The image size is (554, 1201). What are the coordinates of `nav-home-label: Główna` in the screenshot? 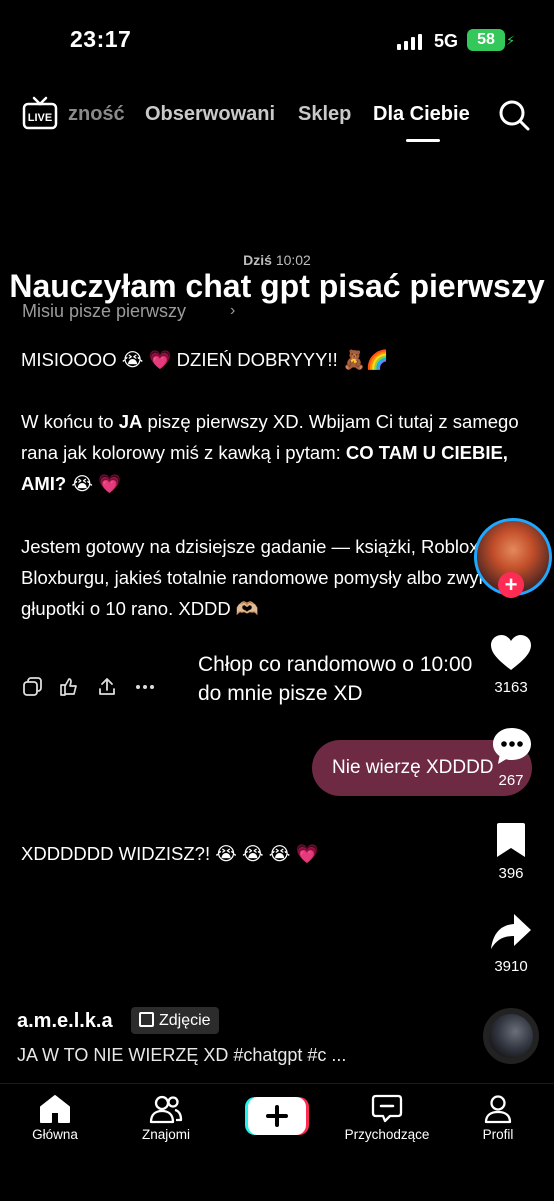 It's located at (55, 1134).